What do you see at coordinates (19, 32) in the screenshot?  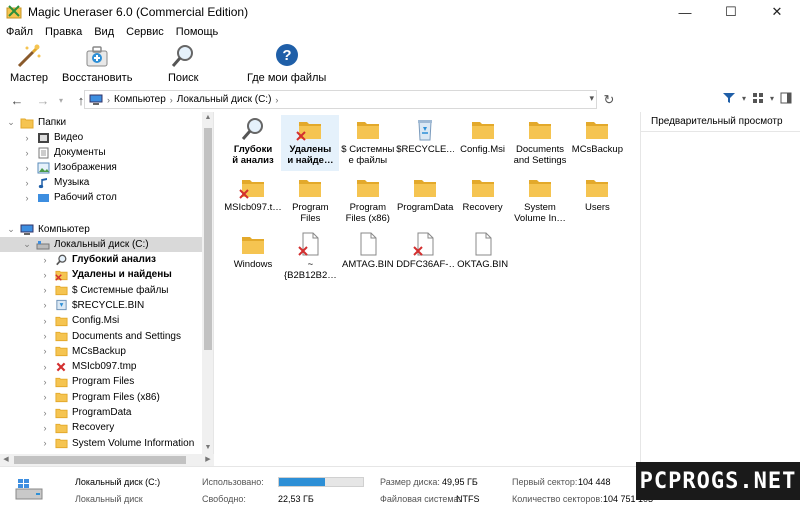 I see `menu-file: Файл` at bounding box center [19, 32].